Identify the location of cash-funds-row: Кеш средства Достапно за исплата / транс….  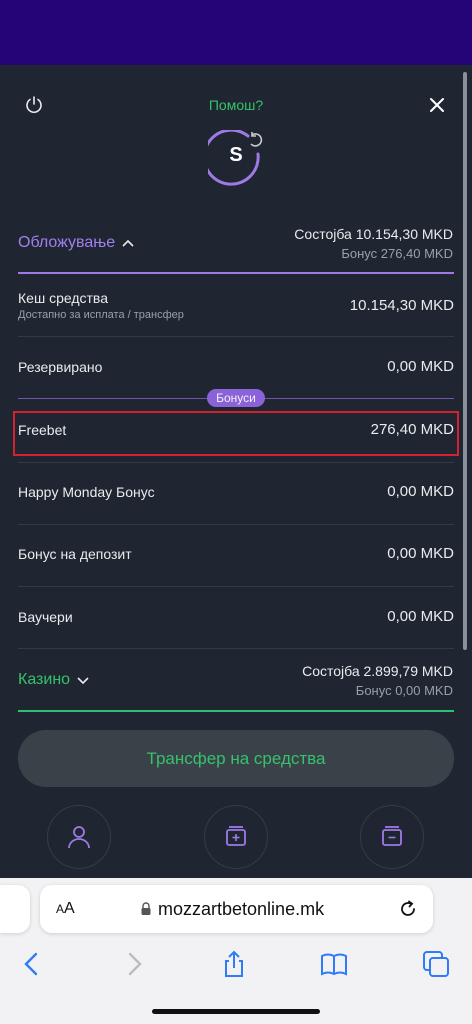
(236, 305).